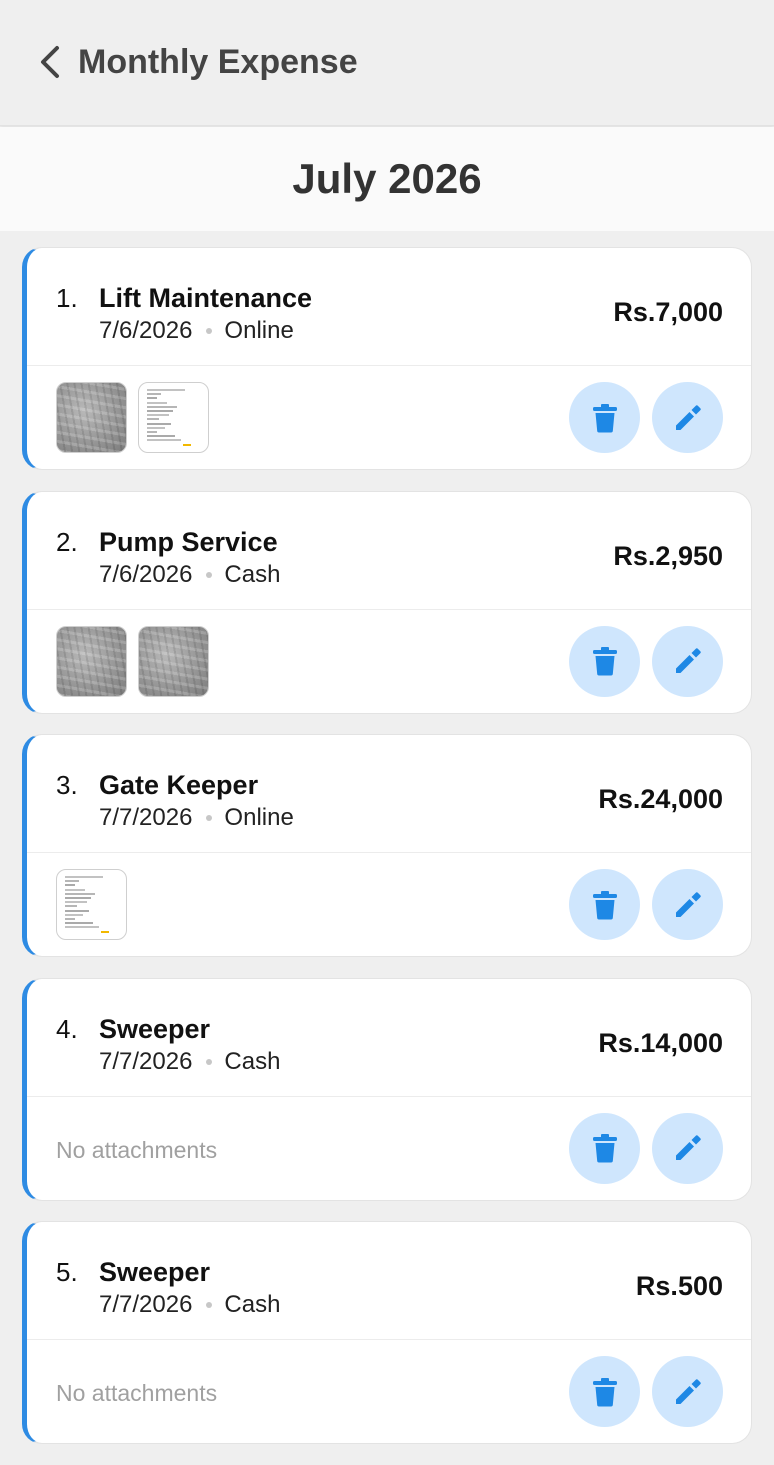  I want to click on expense-meta: 7/7/2026 Online, so click(196, 818).